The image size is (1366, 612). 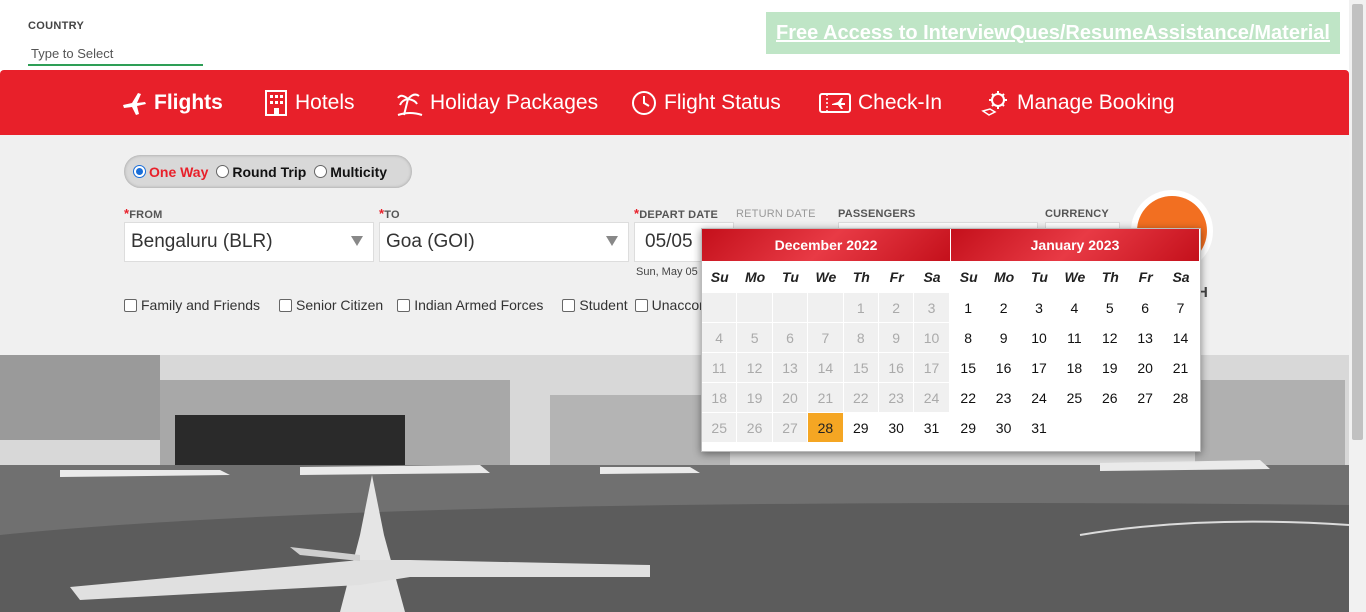 I want to click on to-select: Goa (GOI), so click(x=504, y=242).